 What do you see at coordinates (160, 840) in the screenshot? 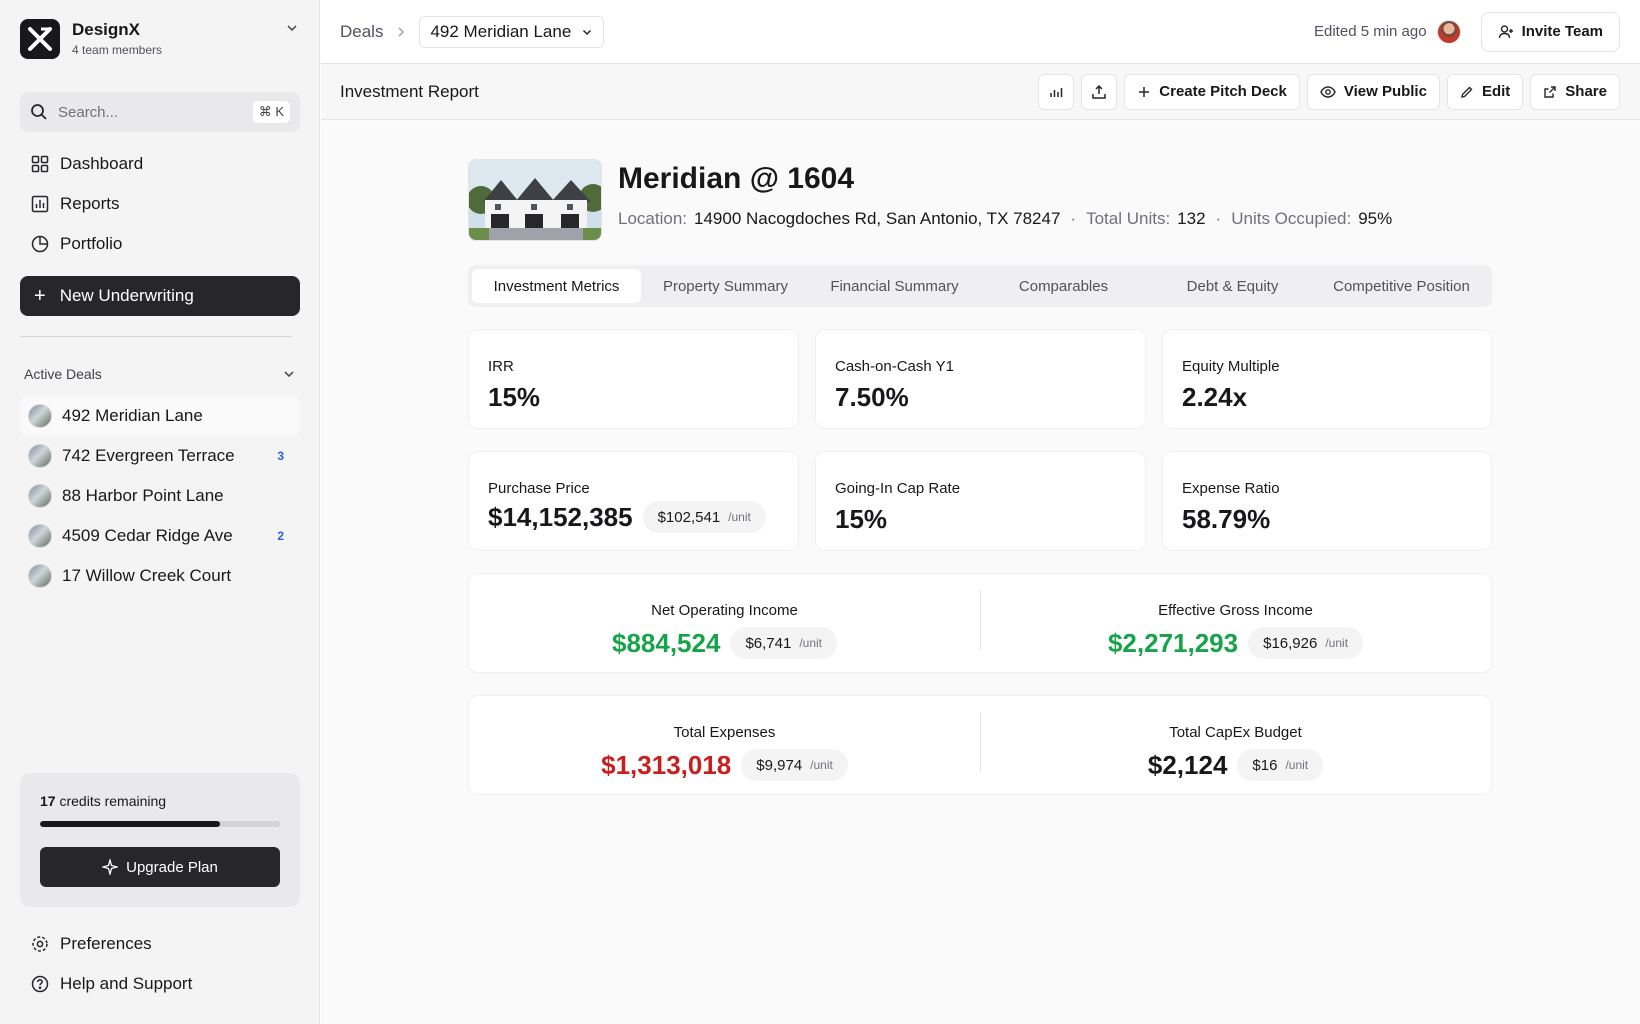
I see `credits-panel: 17 credits remaining Upgrade Plan` at bounding box center [160, 840].